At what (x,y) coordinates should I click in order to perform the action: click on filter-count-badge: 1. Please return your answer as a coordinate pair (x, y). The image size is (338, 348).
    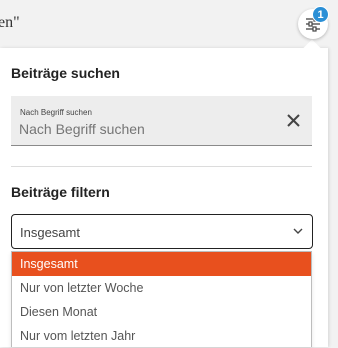
    Looking at the image, I should click on (320, 14).